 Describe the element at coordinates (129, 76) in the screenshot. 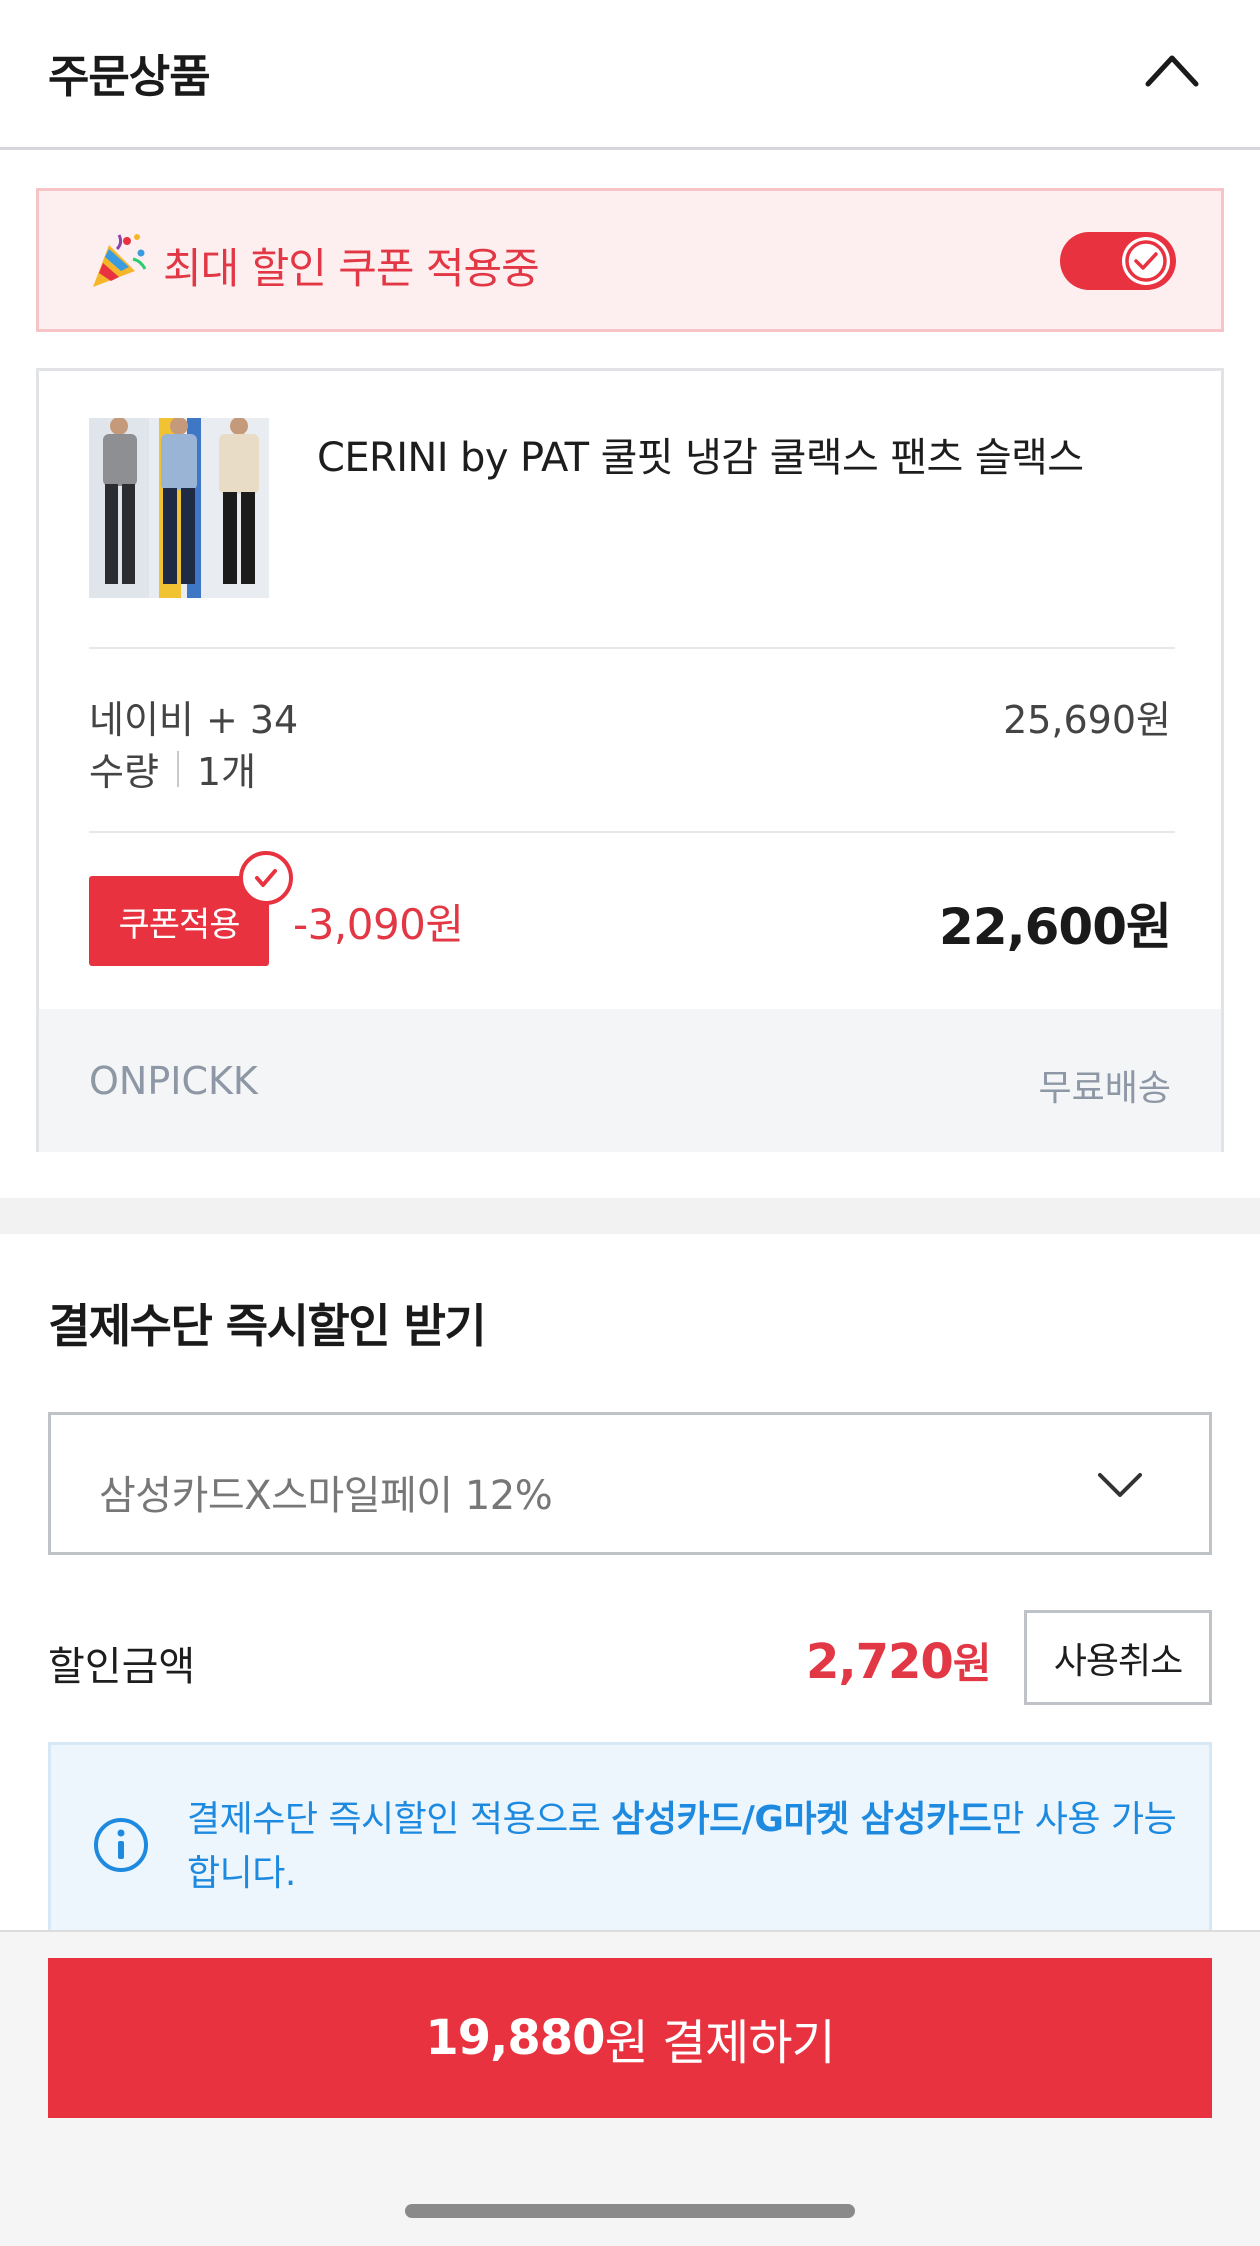

I see `page-title: 주문상품` at that location.